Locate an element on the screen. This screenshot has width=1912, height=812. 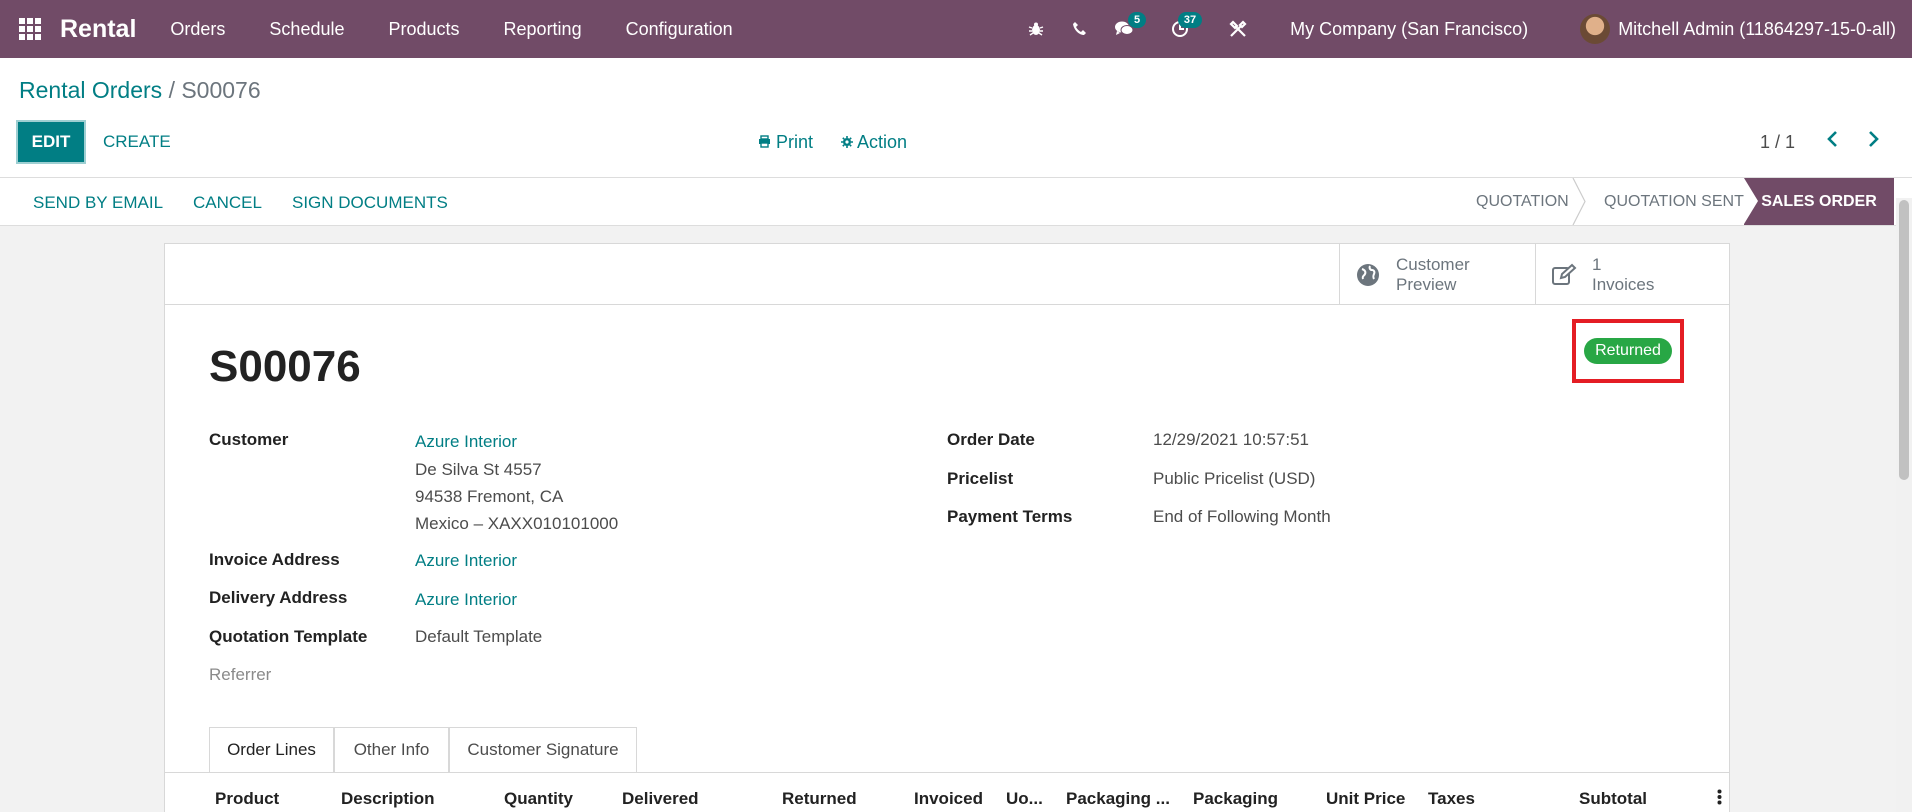
menu-orders: Orders is located at coordinates (197, 29).